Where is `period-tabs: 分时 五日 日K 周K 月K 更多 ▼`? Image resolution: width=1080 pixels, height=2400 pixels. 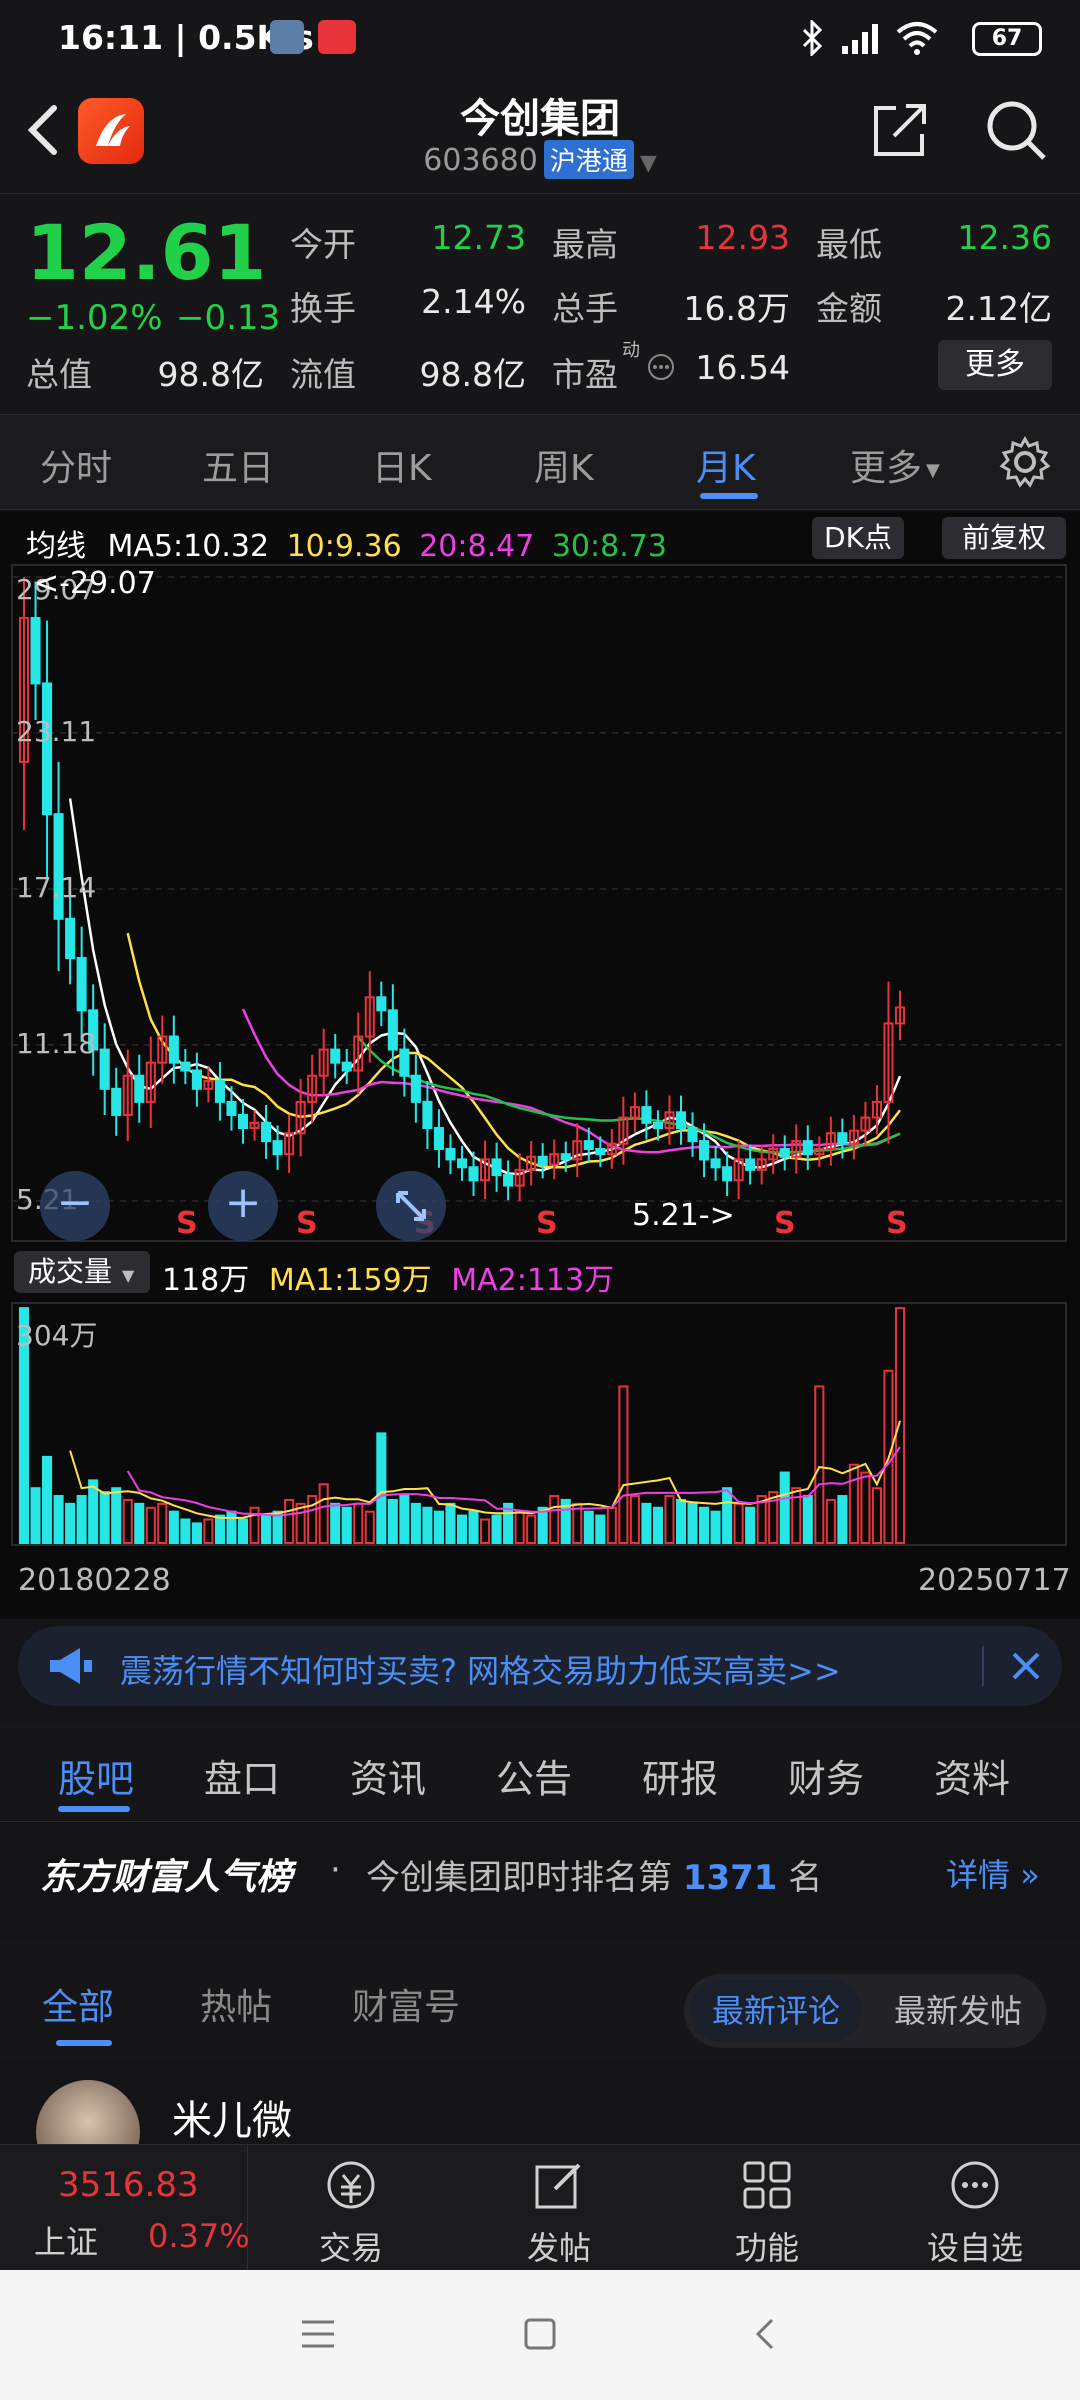
period-tabs: 分时 五日 日K 周K 月K 更多 ▼ is located at coordinates (540, 462).